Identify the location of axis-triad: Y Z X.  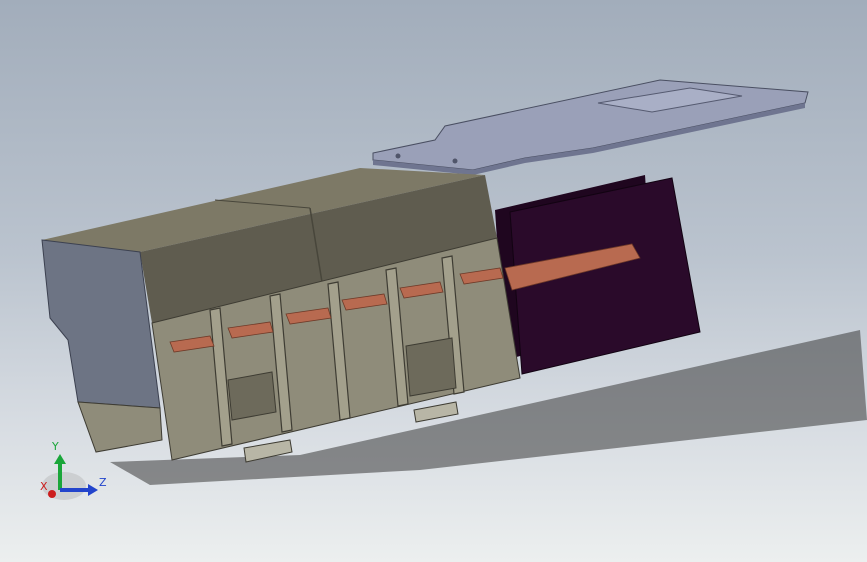
(73, 473).